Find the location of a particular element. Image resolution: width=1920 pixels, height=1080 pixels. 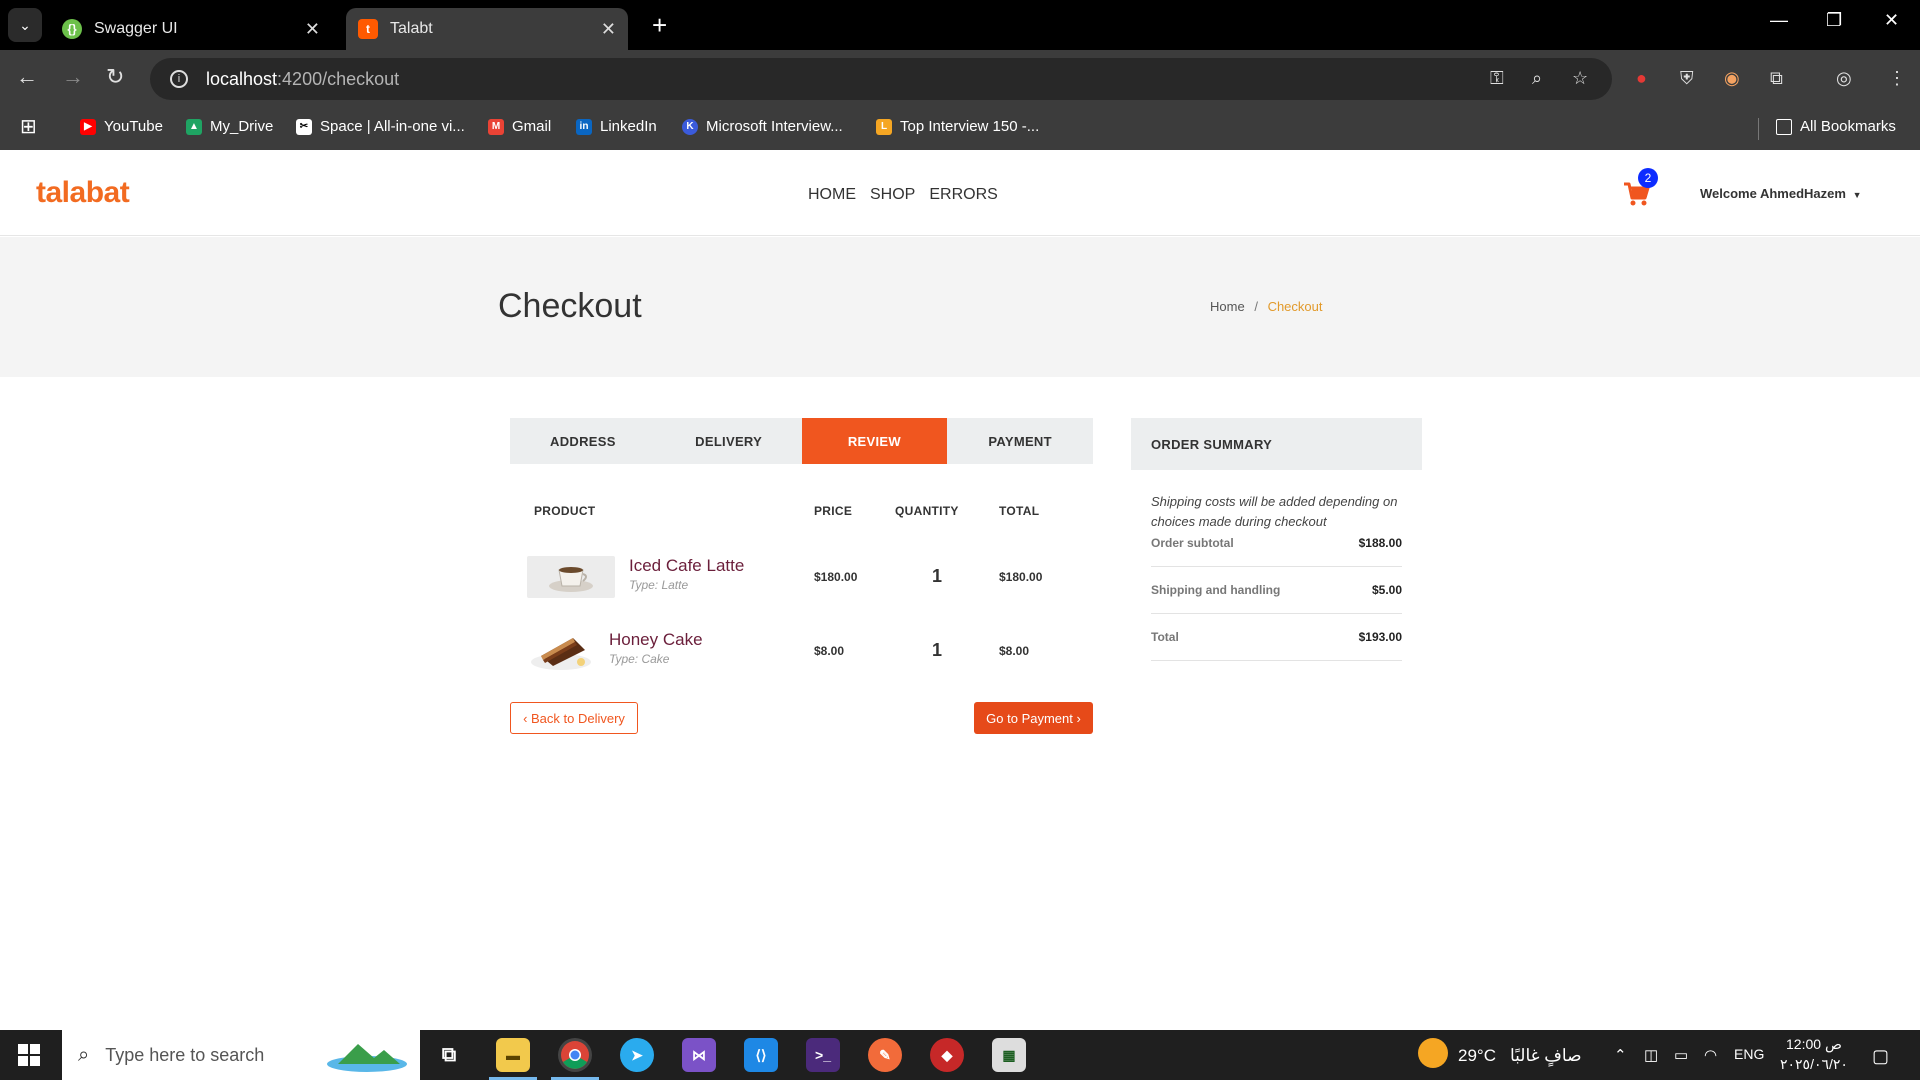

task-view-icon: ⧉ is located at coordinates (449, 1055).